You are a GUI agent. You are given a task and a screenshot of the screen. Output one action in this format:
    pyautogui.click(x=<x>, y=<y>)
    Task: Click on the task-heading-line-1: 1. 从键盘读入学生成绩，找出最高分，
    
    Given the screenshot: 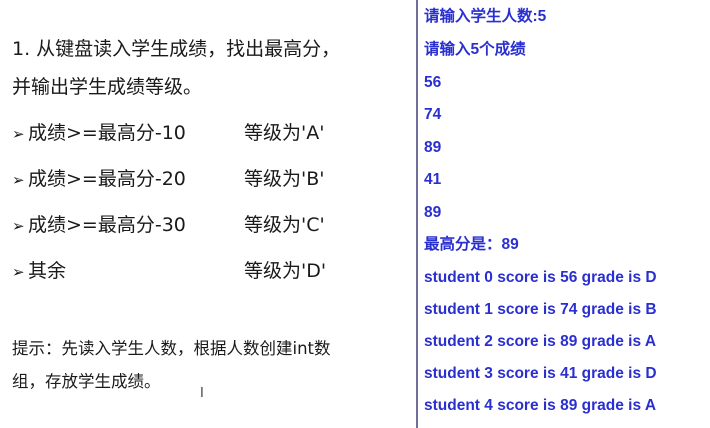 What is the action you would take?
    pyautogui.click(x=176, y=49)
    